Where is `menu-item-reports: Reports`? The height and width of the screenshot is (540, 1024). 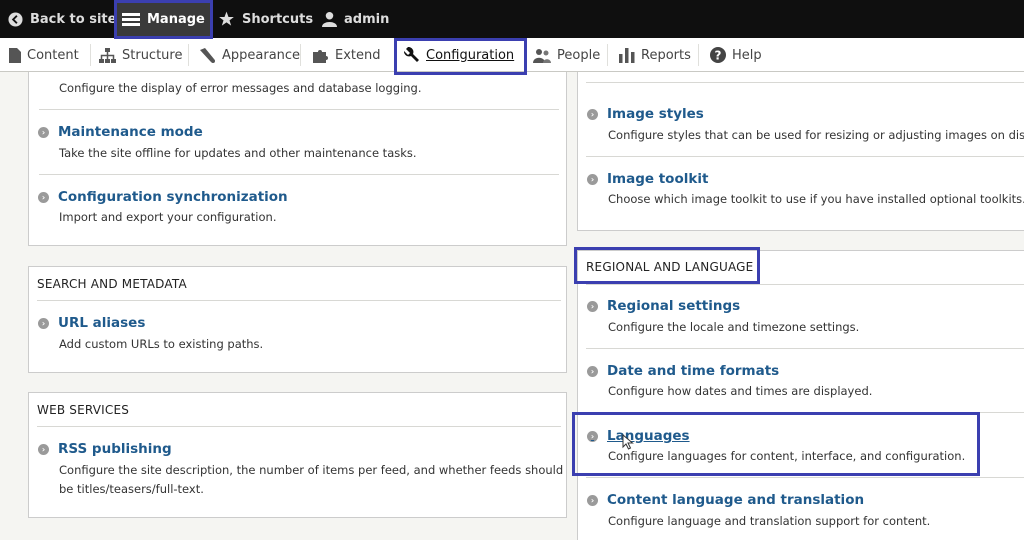
menu-item-reports: Reports is located at coordinates (655, 55).